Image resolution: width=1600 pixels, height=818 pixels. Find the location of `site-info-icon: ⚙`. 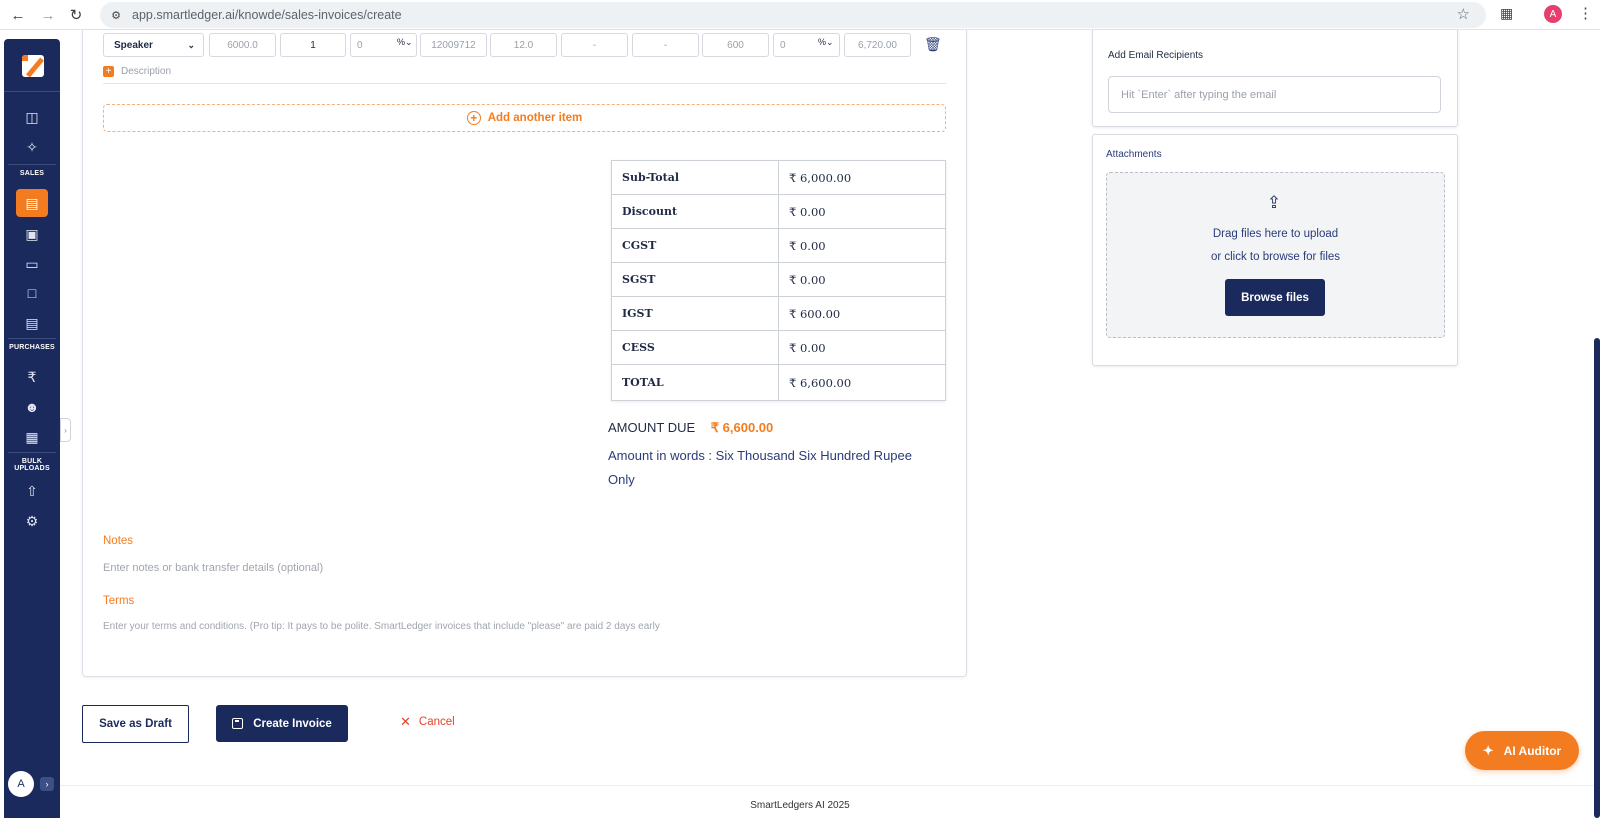

site-info-icon: ⚙ is located at coordinates (116, 15).